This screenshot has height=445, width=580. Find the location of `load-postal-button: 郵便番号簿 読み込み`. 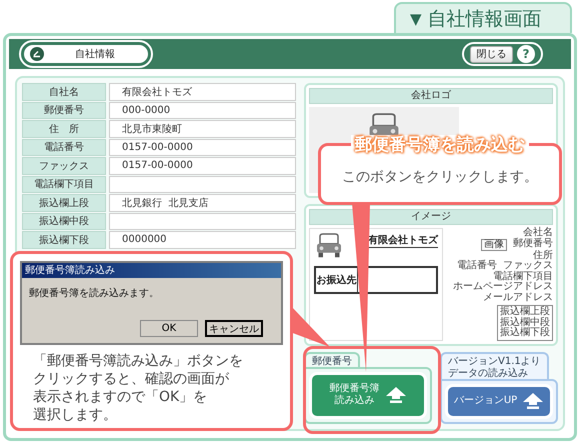

load-postal-button: 郵便番号簿 読み込み is located at coordinates (368, 395).